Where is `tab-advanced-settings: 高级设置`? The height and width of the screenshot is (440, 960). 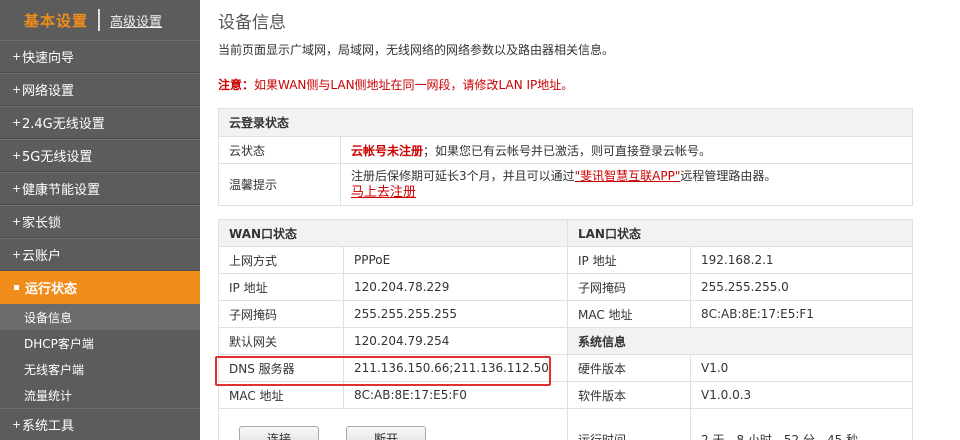
tab-advanced-settings: 高级设置 is located at coordinates (136, 20).